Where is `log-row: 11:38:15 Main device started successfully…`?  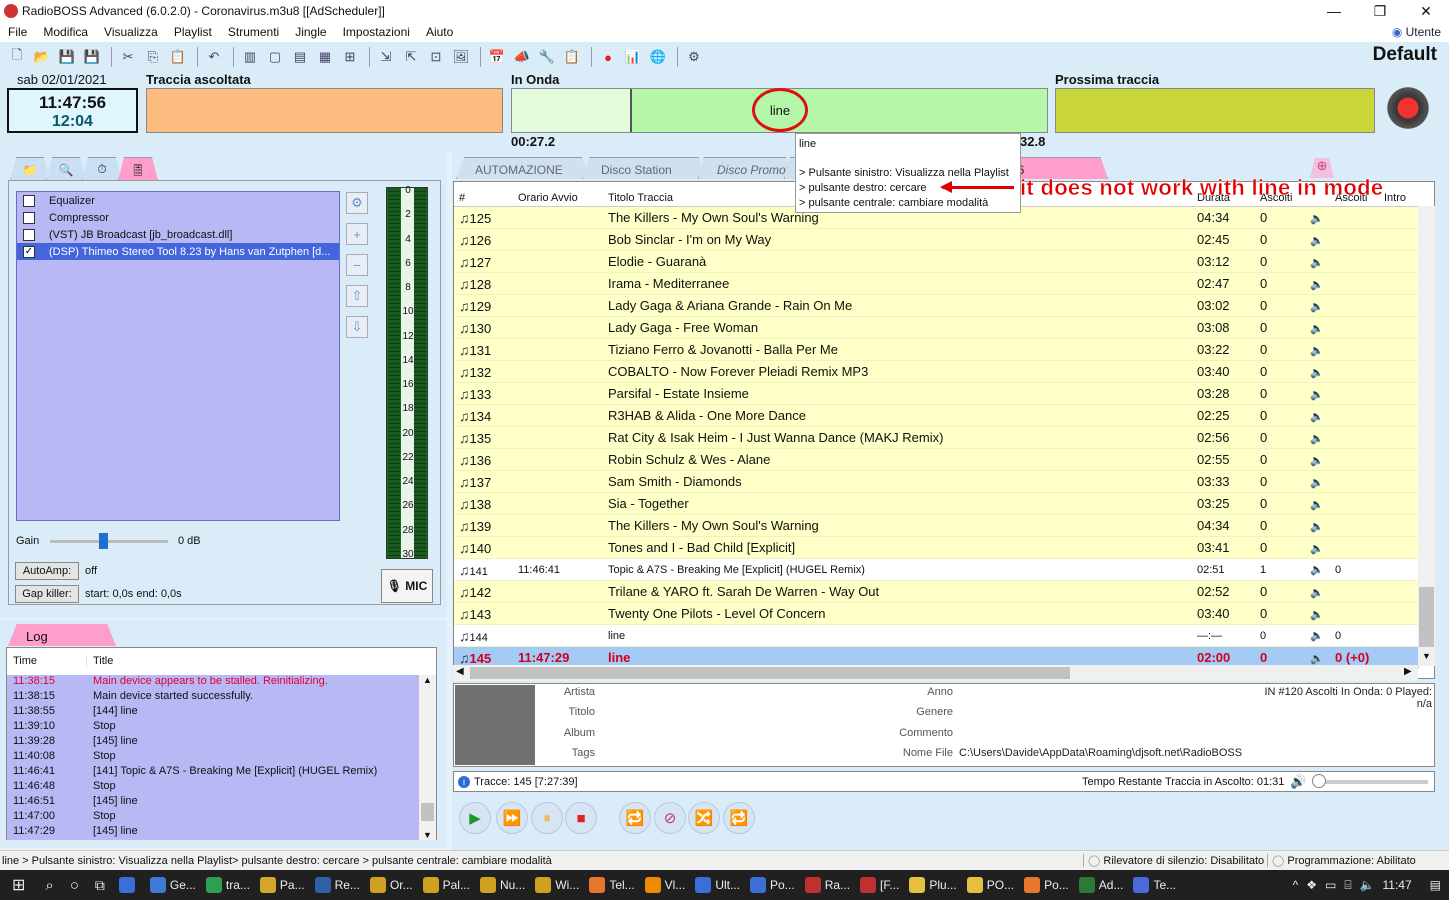
log-row: 11:38:15 Main device started successfully… is located at coordinates (213, 697).